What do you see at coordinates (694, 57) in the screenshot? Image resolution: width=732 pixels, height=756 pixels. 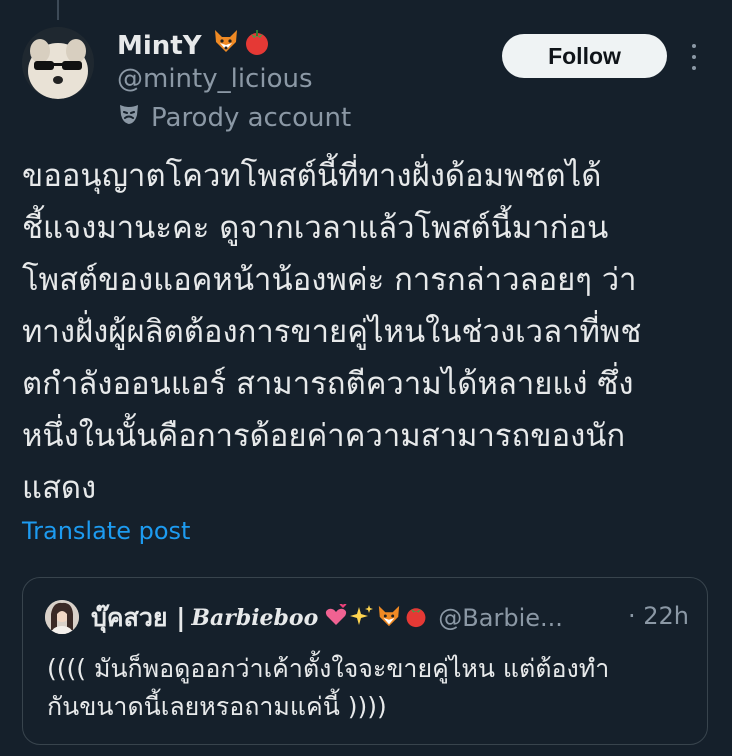 I see `more-vertical-icon` at bounding box center [694, 57].